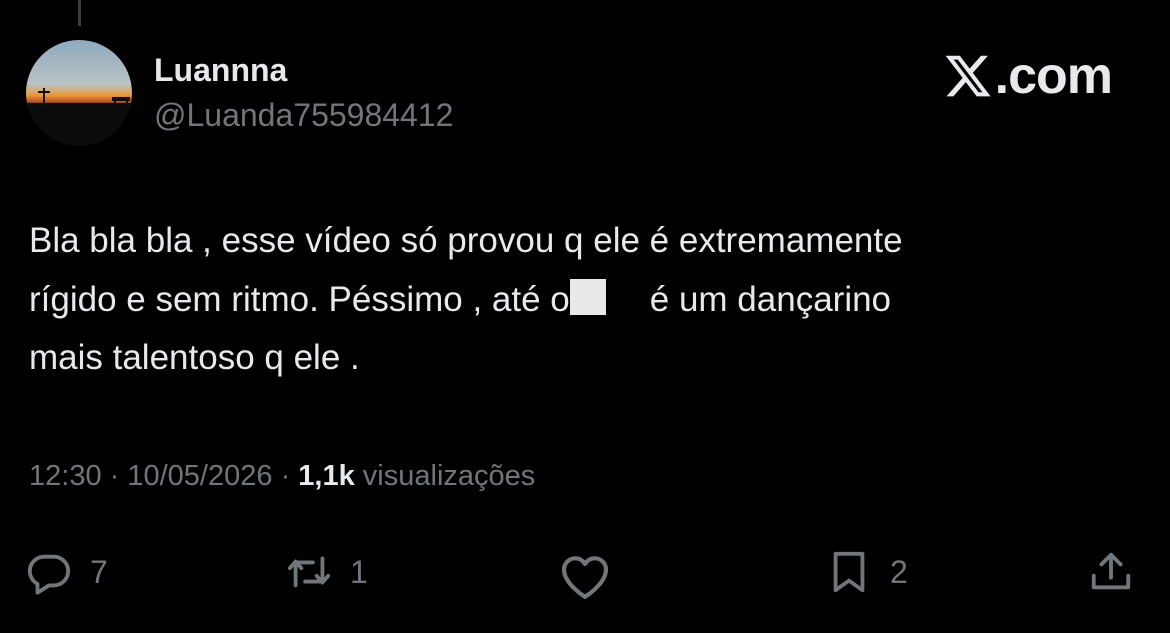  I want to click on author-handle: @Luanda755984412, so click(303, 115).